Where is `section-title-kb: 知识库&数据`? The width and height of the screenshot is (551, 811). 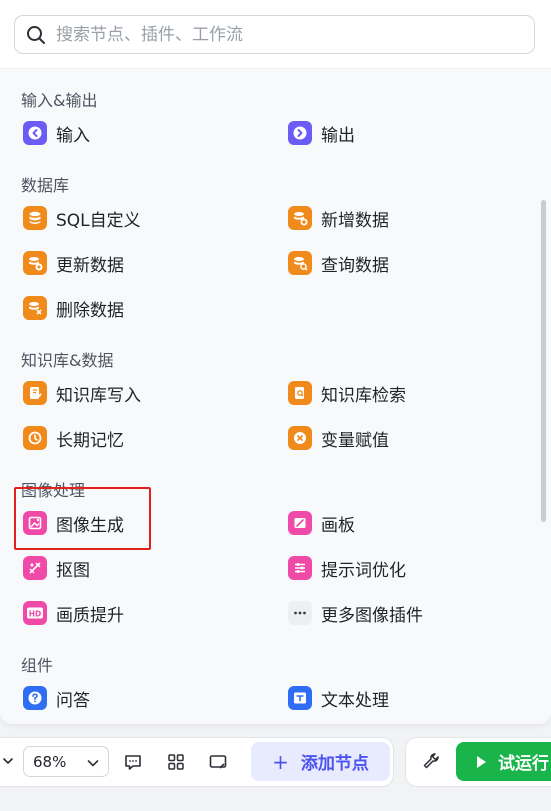 section-title-kb: 知识库&数据 is located at coordinates (67, 360).